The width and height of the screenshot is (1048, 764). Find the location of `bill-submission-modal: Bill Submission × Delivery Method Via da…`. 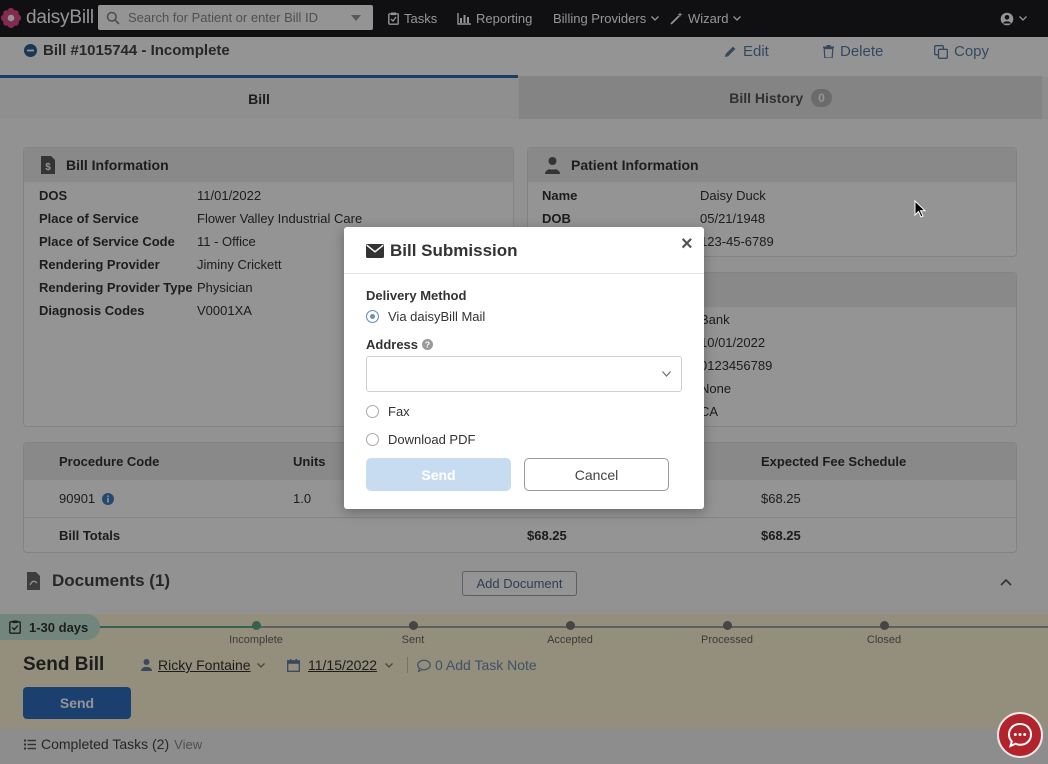

bill-submission-modal: Bill Submission × Delivery Method Via da… is located at coordinates (524, 368).